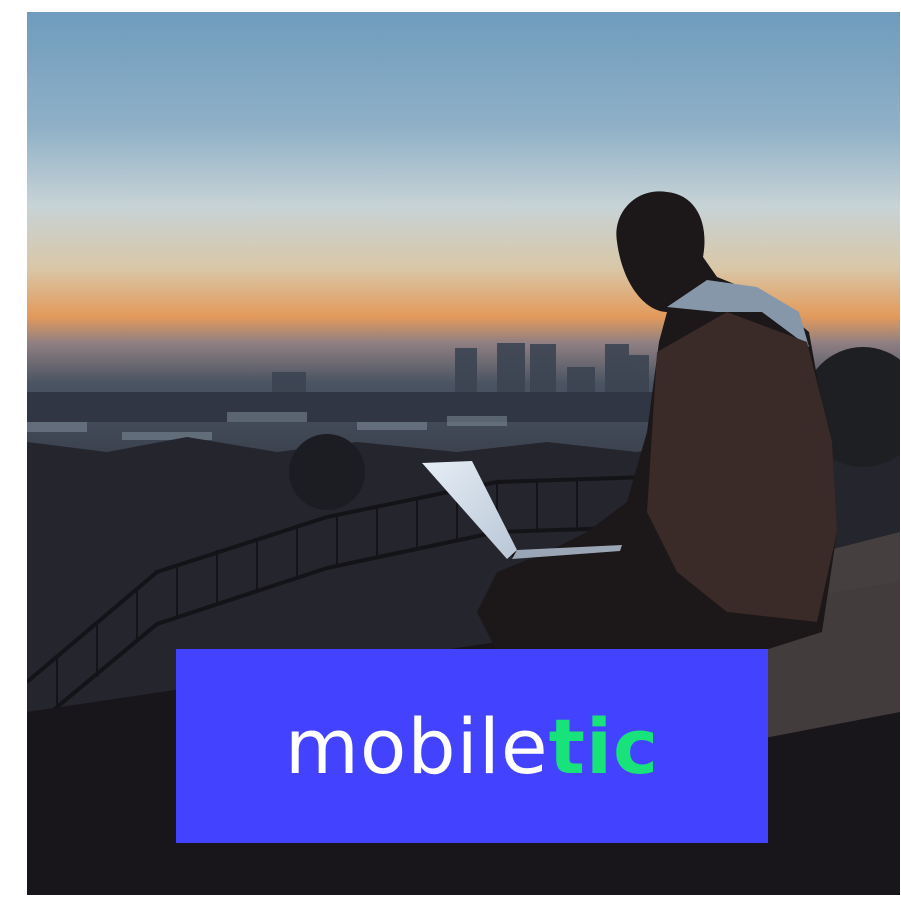  Describe the element at coordinates (604, 746) in the screenshot. I see `logo-text-bold: tic` at that location.